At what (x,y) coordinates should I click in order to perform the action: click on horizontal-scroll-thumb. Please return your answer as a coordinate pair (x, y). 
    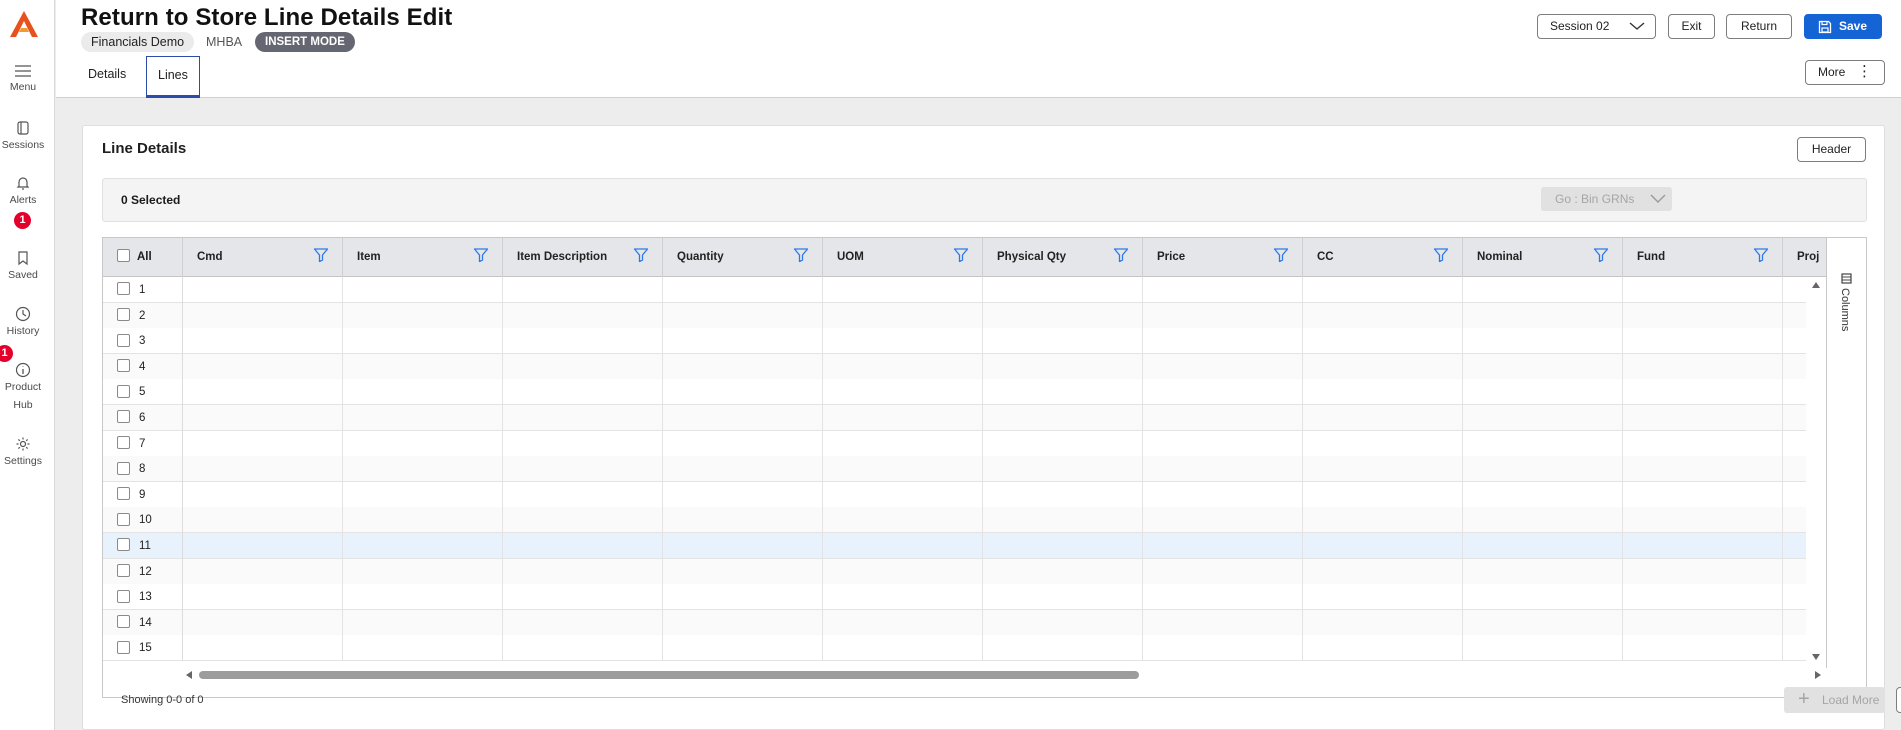
    Looking at the image, I should click on (669, 675).